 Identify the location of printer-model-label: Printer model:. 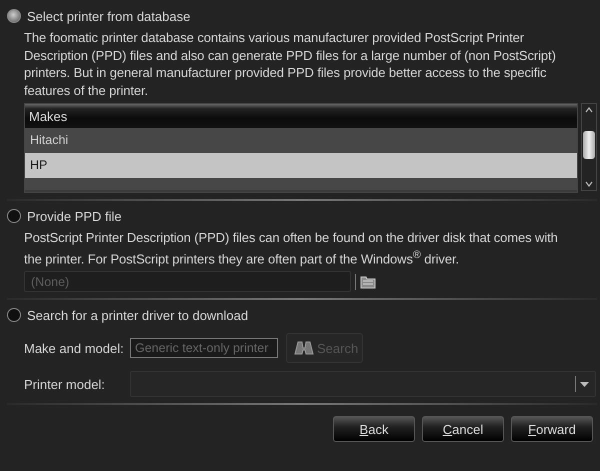
(65, 384).